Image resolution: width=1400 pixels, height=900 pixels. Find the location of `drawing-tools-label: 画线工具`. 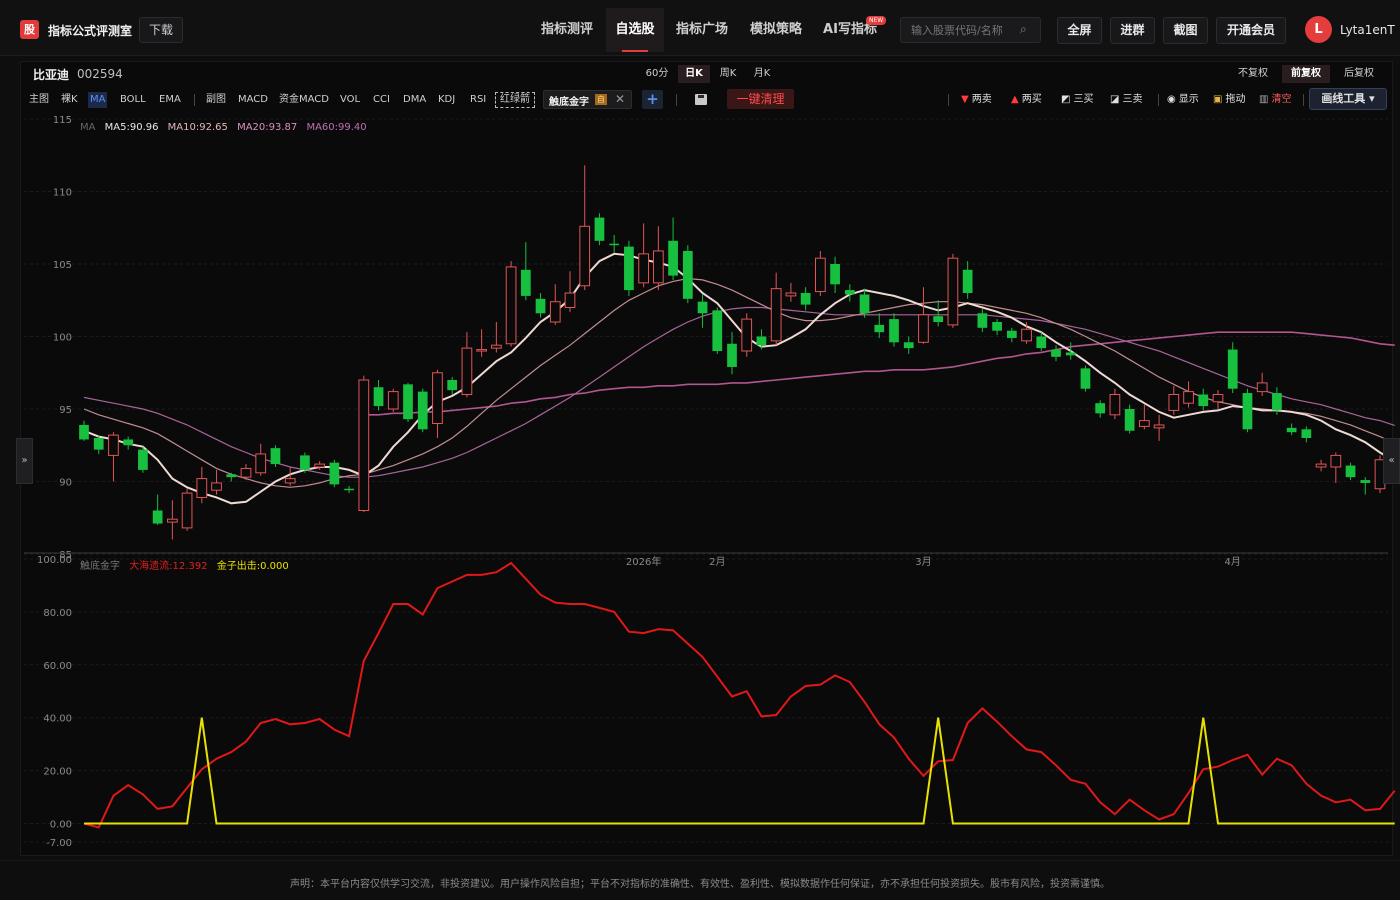

drawing-tools-label: 画线工具 is located at coordinates (1343, 98).